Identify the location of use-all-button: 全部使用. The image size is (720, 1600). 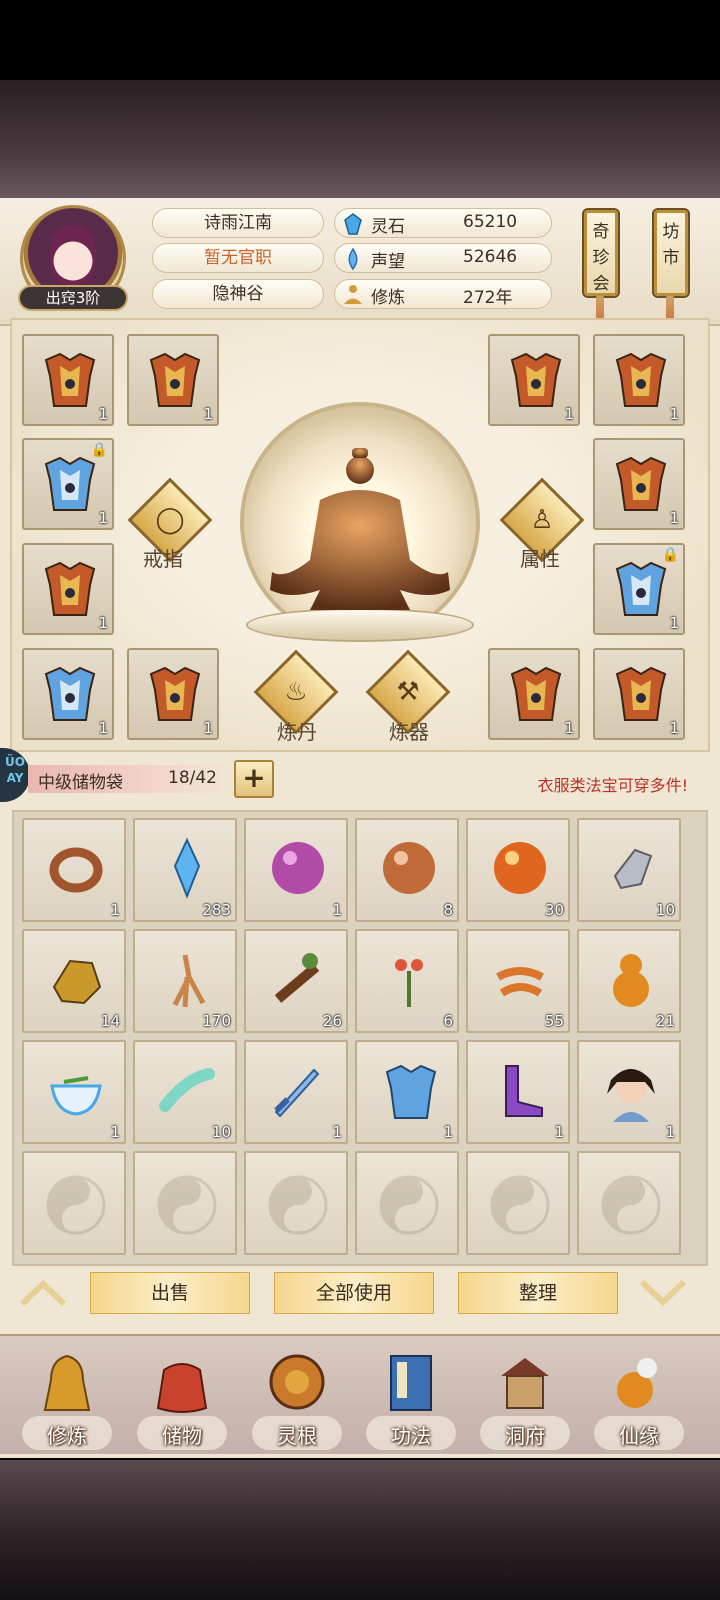
(354, 1293).